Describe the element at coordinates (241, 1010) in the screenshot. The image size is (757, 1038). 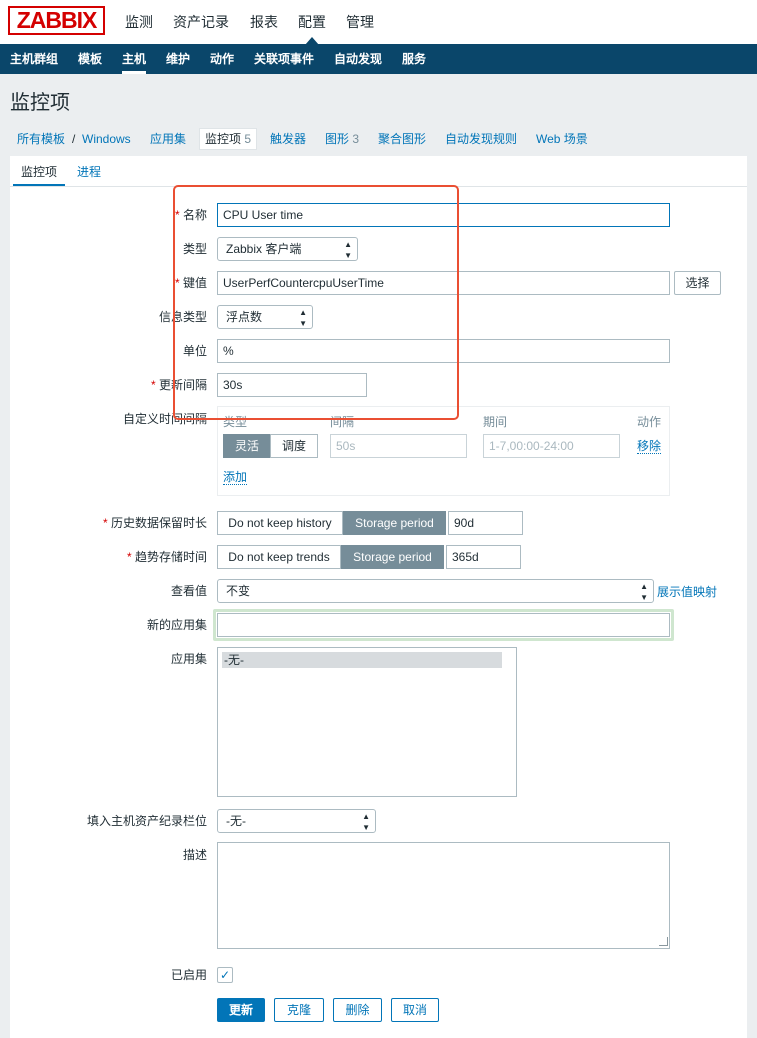
I see `update-button: 更新` at that location.